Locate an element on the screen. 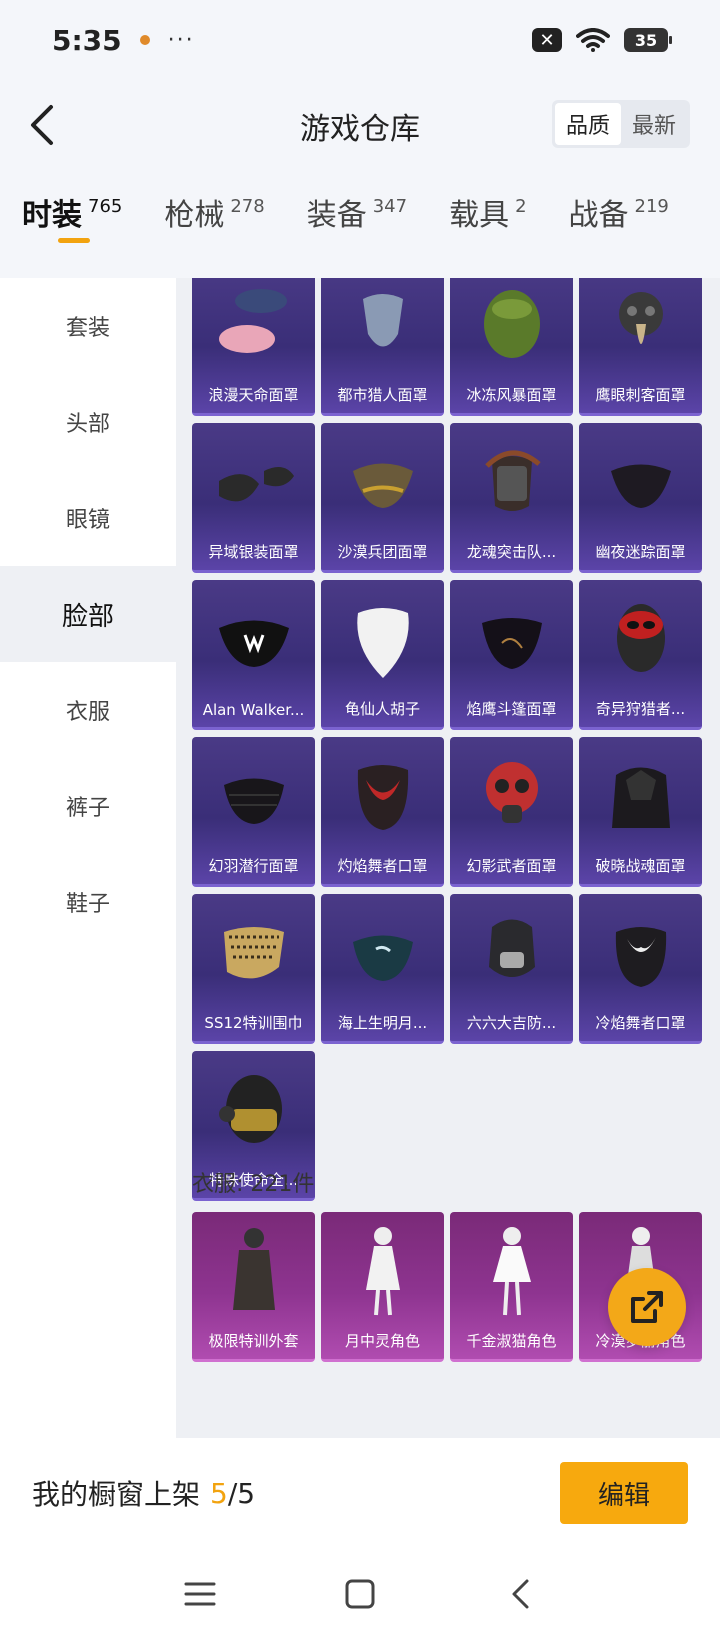  item-card: 灼焰舞者口罩 is located at coordinates (382, 812).